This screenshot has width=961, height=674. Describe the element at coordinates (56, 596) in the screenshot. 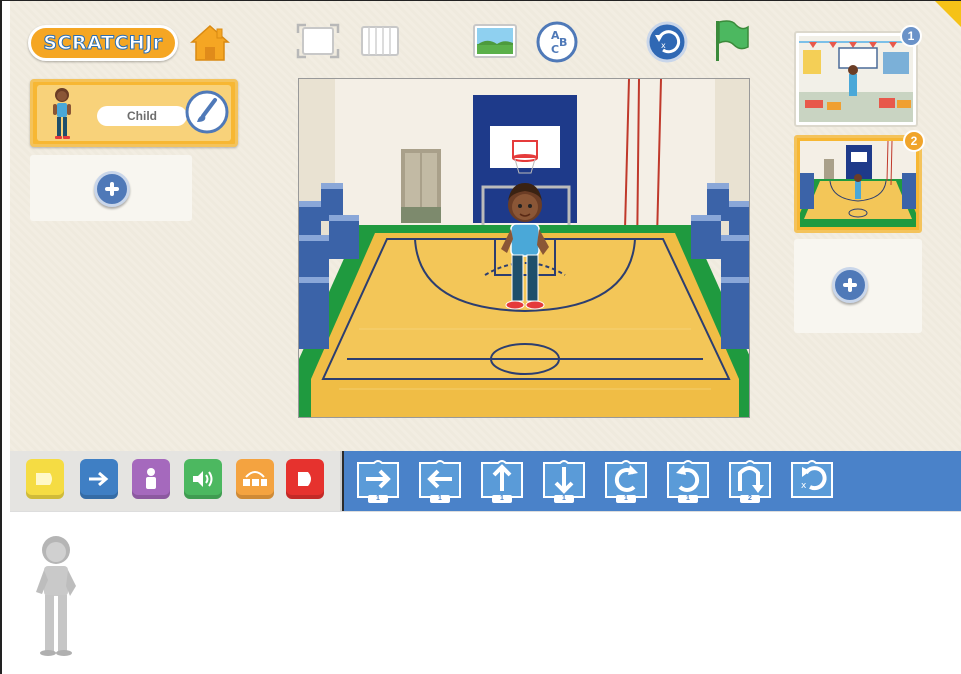

I see `child-sprite-ghost` at that location.